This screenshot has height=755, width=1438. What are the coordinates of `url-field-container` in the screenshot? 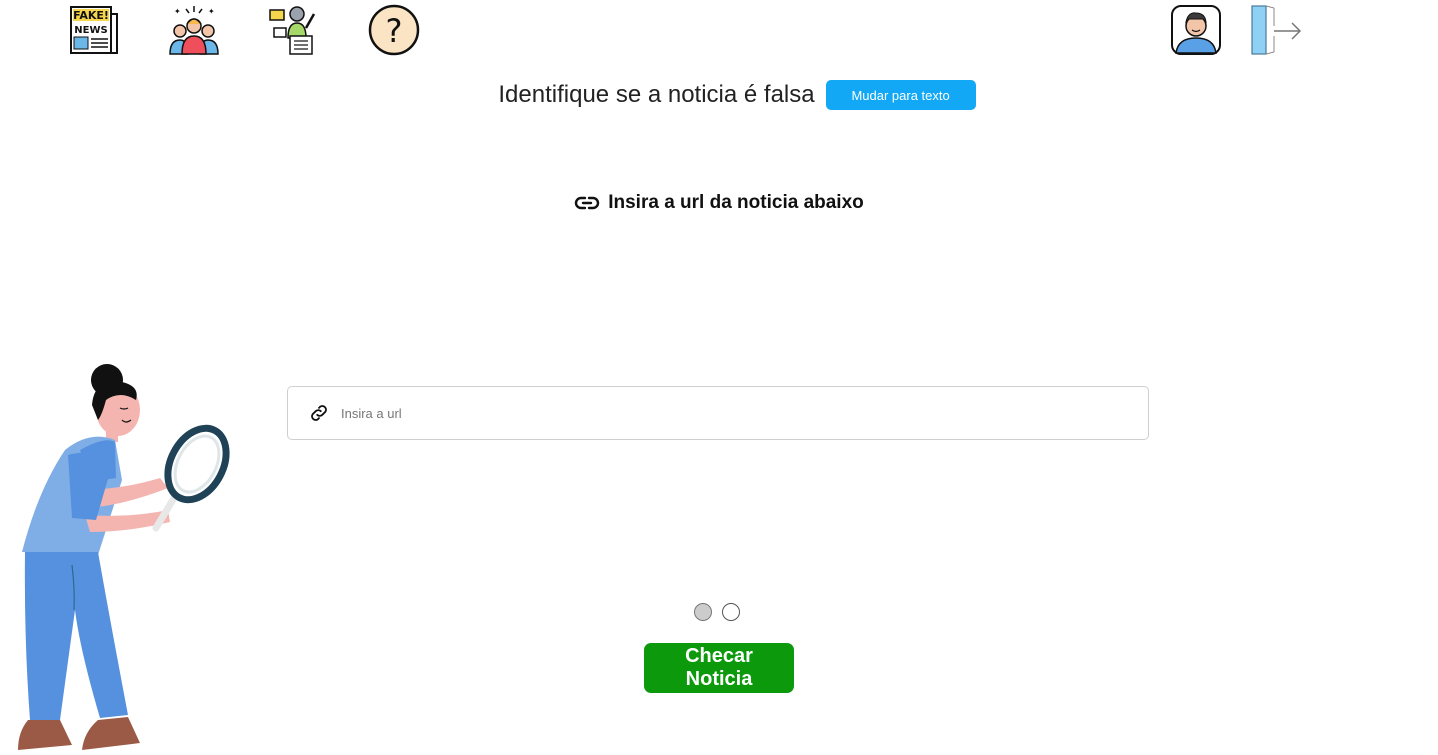 It's located at (718, 413).